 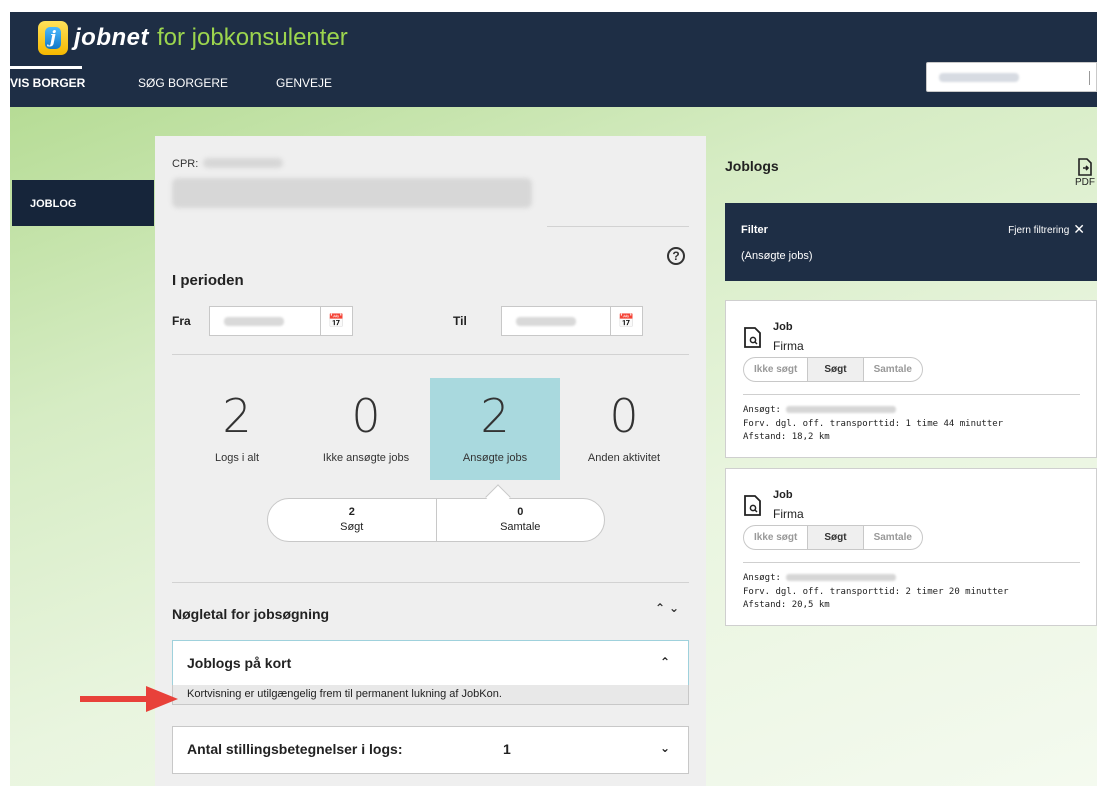 I want to click on redacted-cpr, so click(x=243, y=163).